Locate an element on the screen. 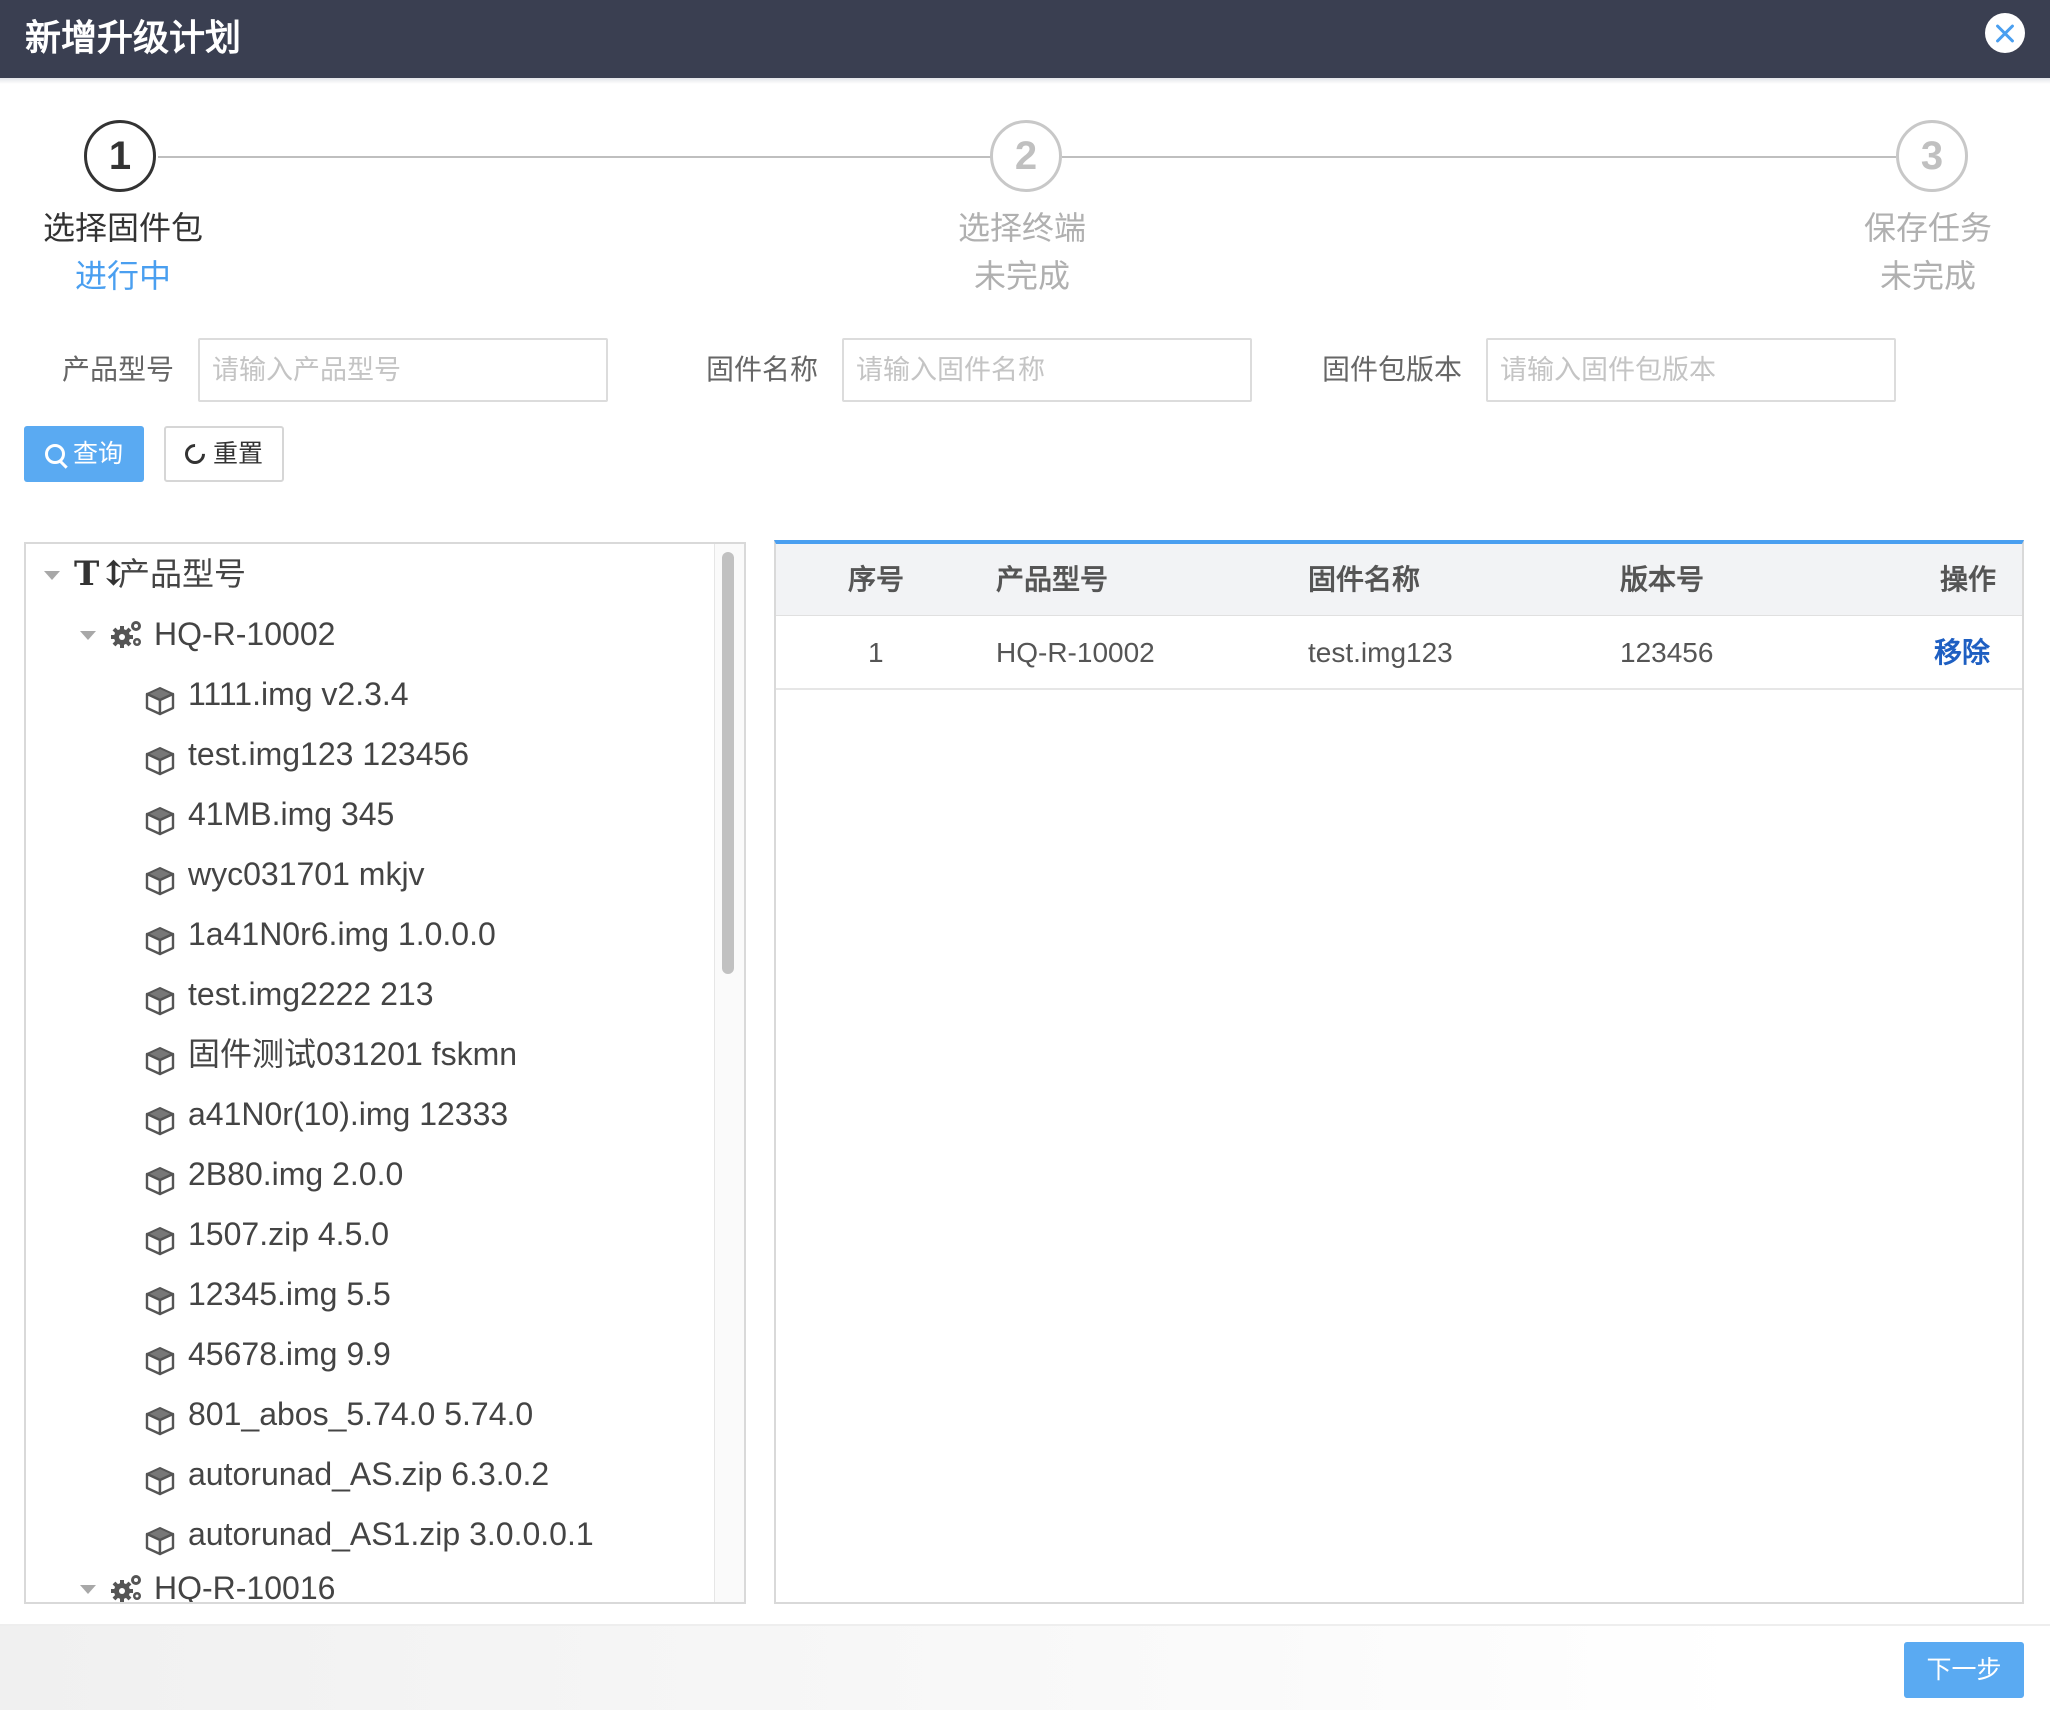 The image size is (2050, 1710). column-header-version: 版本号 is located at coordinates (1662, 579).